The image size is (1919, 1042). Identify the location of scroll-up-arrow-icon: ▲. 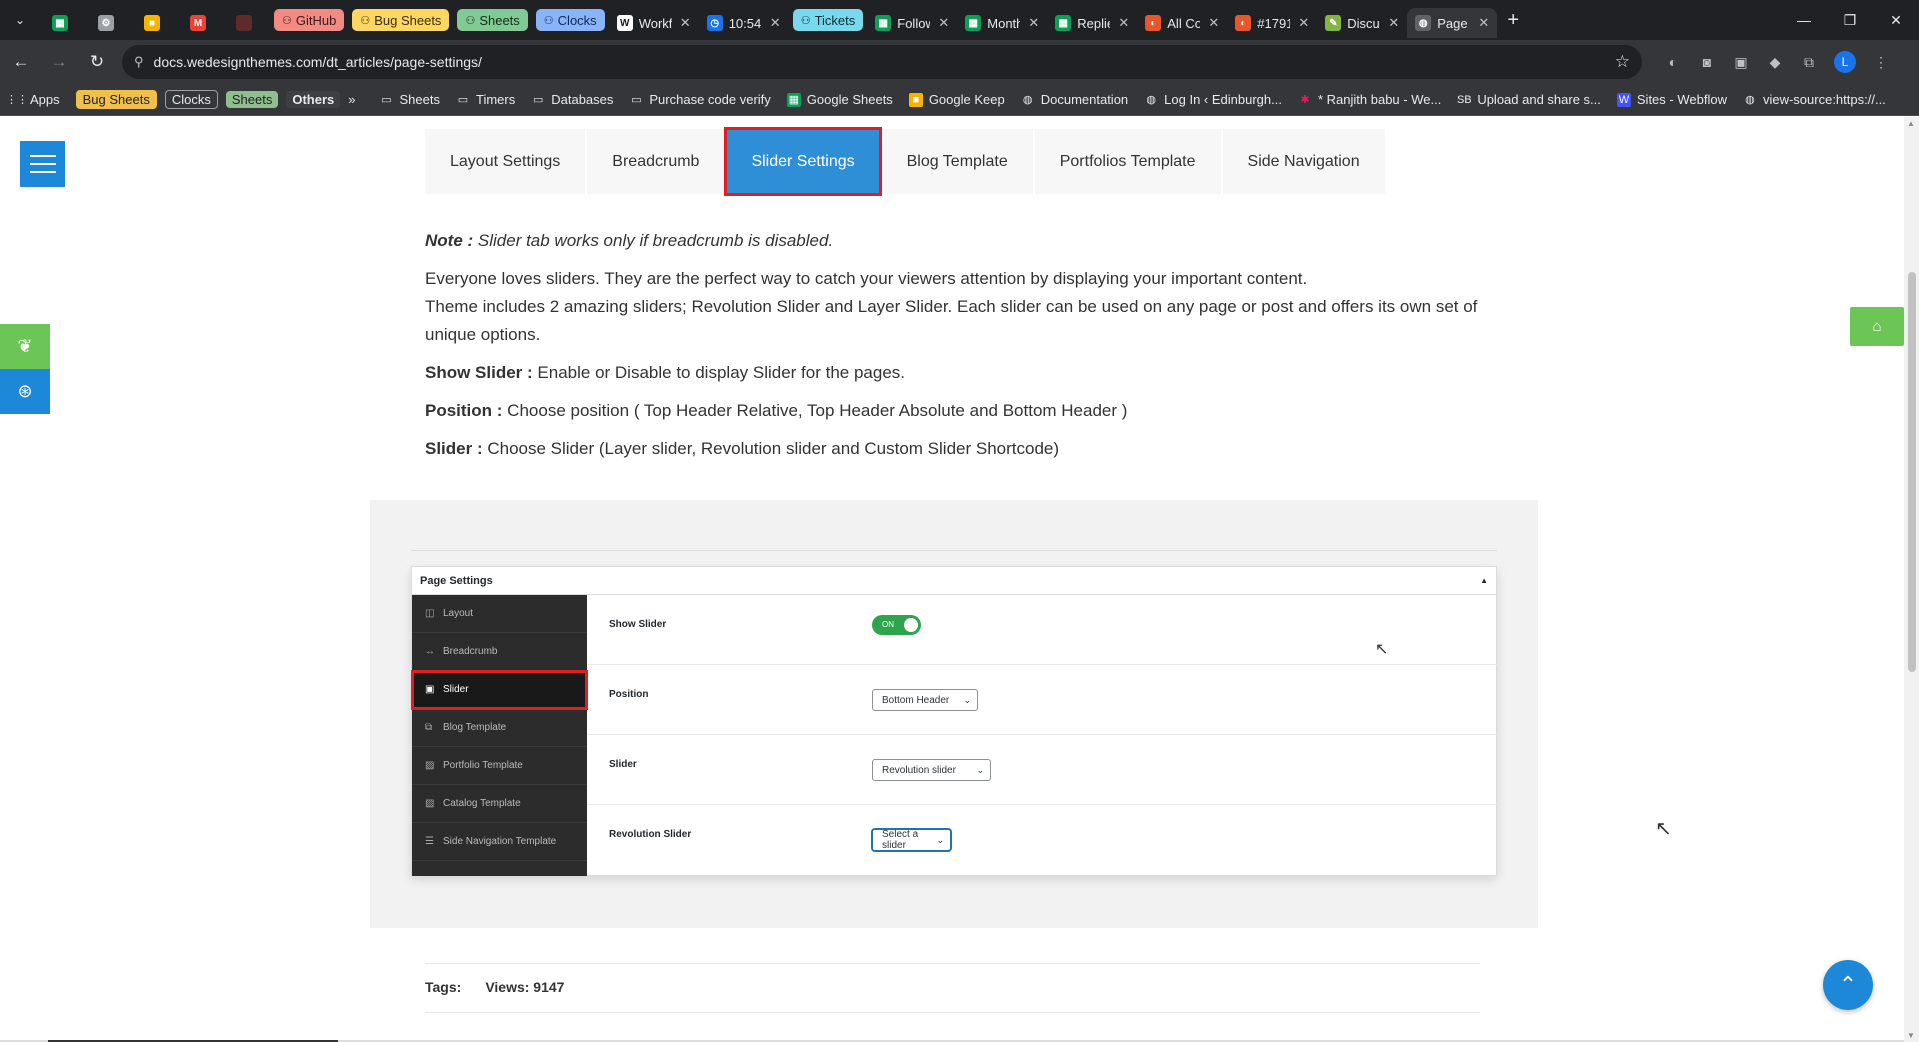
(1911, 123).